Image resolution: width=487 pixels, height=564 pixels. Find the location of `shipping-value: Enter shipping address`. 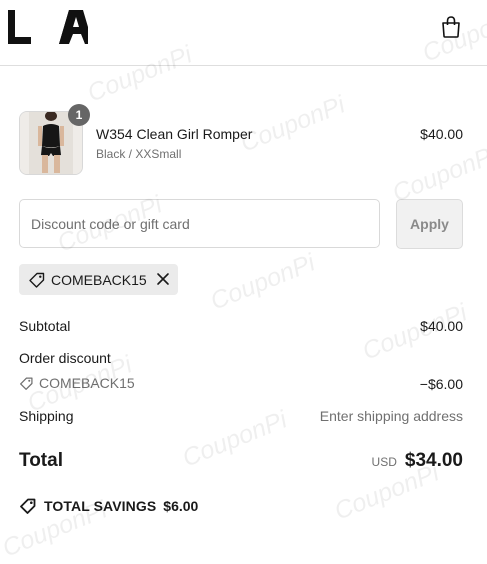

shipping-value: Enter shipping address is located at coordinates (391, 416).